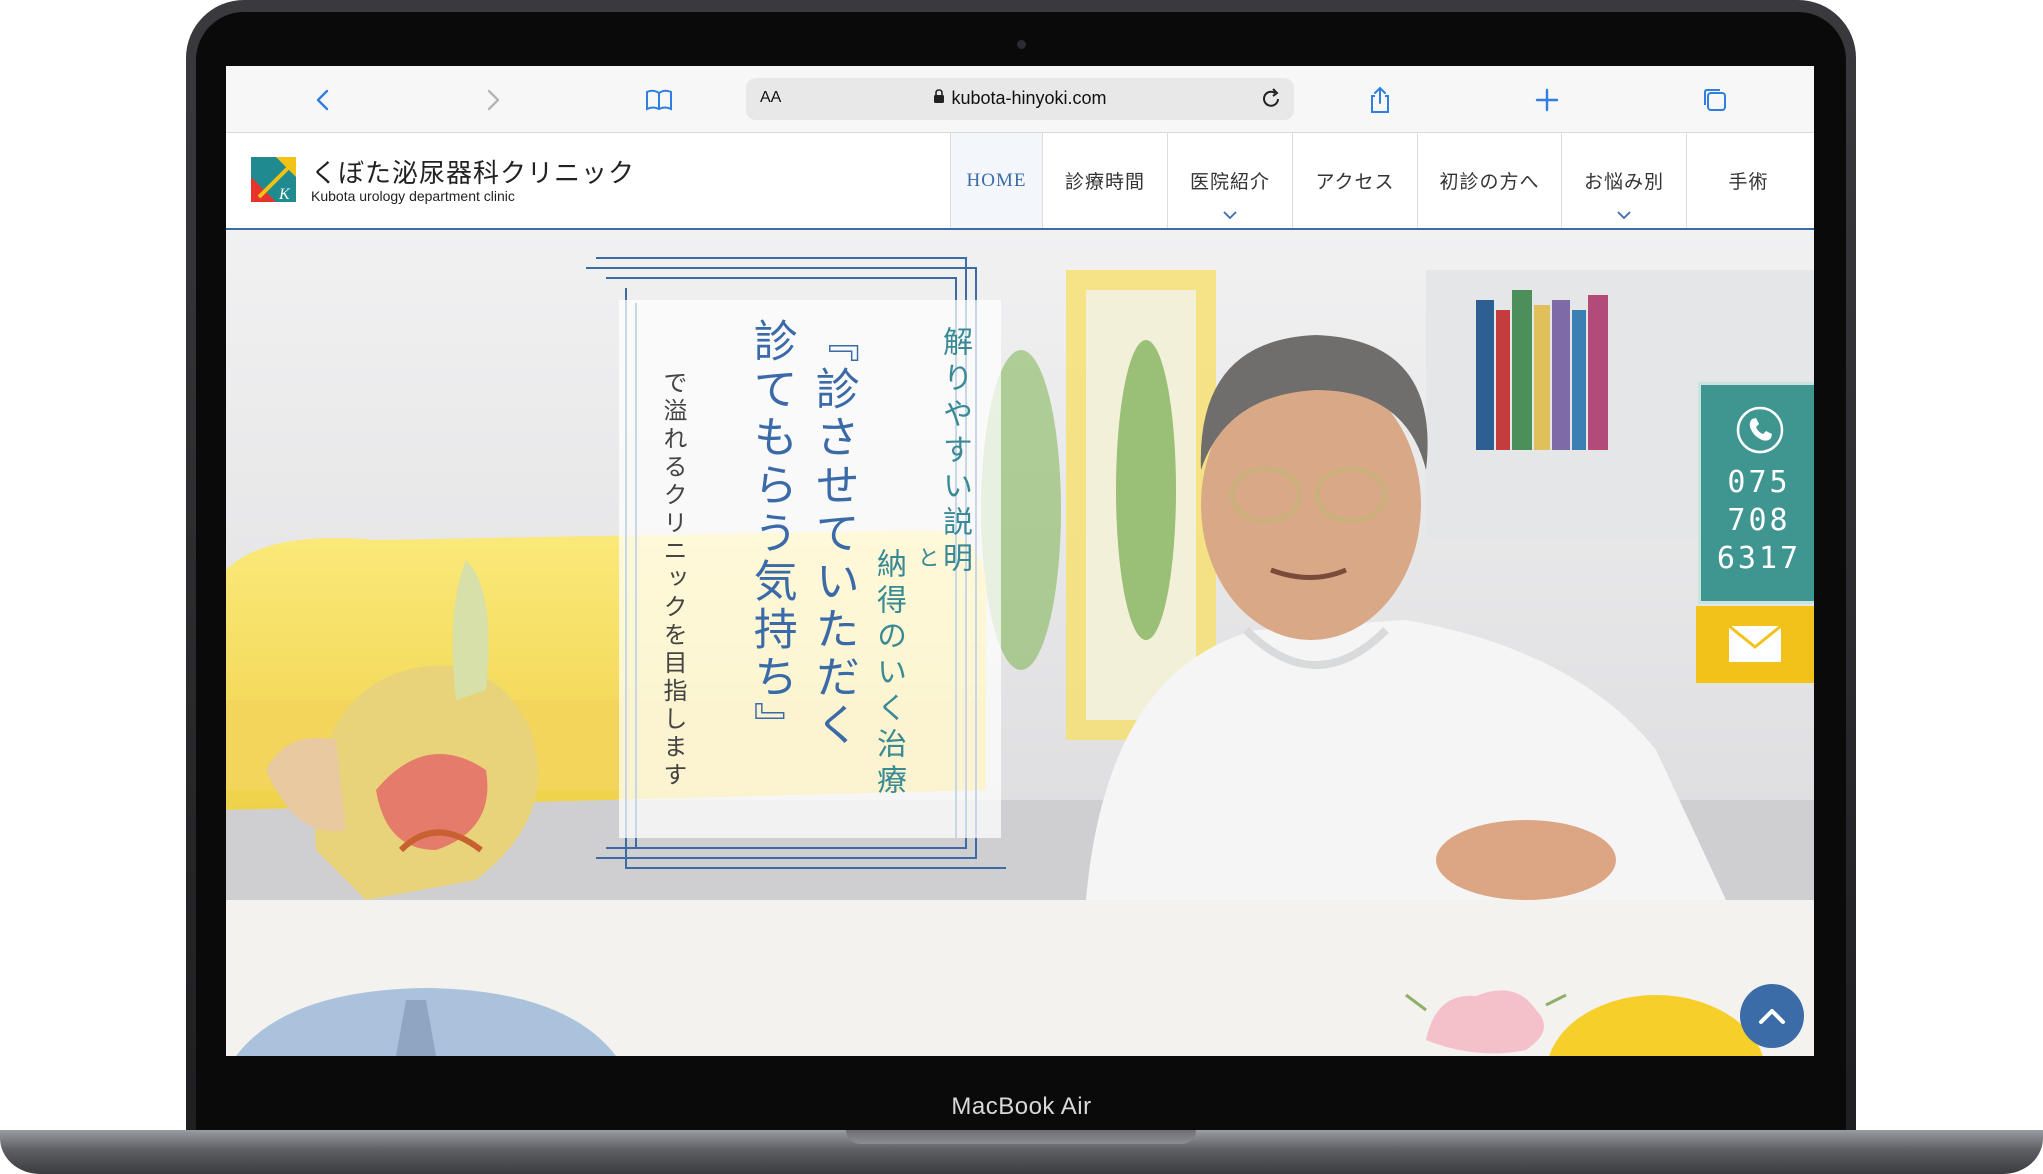  I want to click on hero-line2: 納得のいく治療, so click(888, 674).